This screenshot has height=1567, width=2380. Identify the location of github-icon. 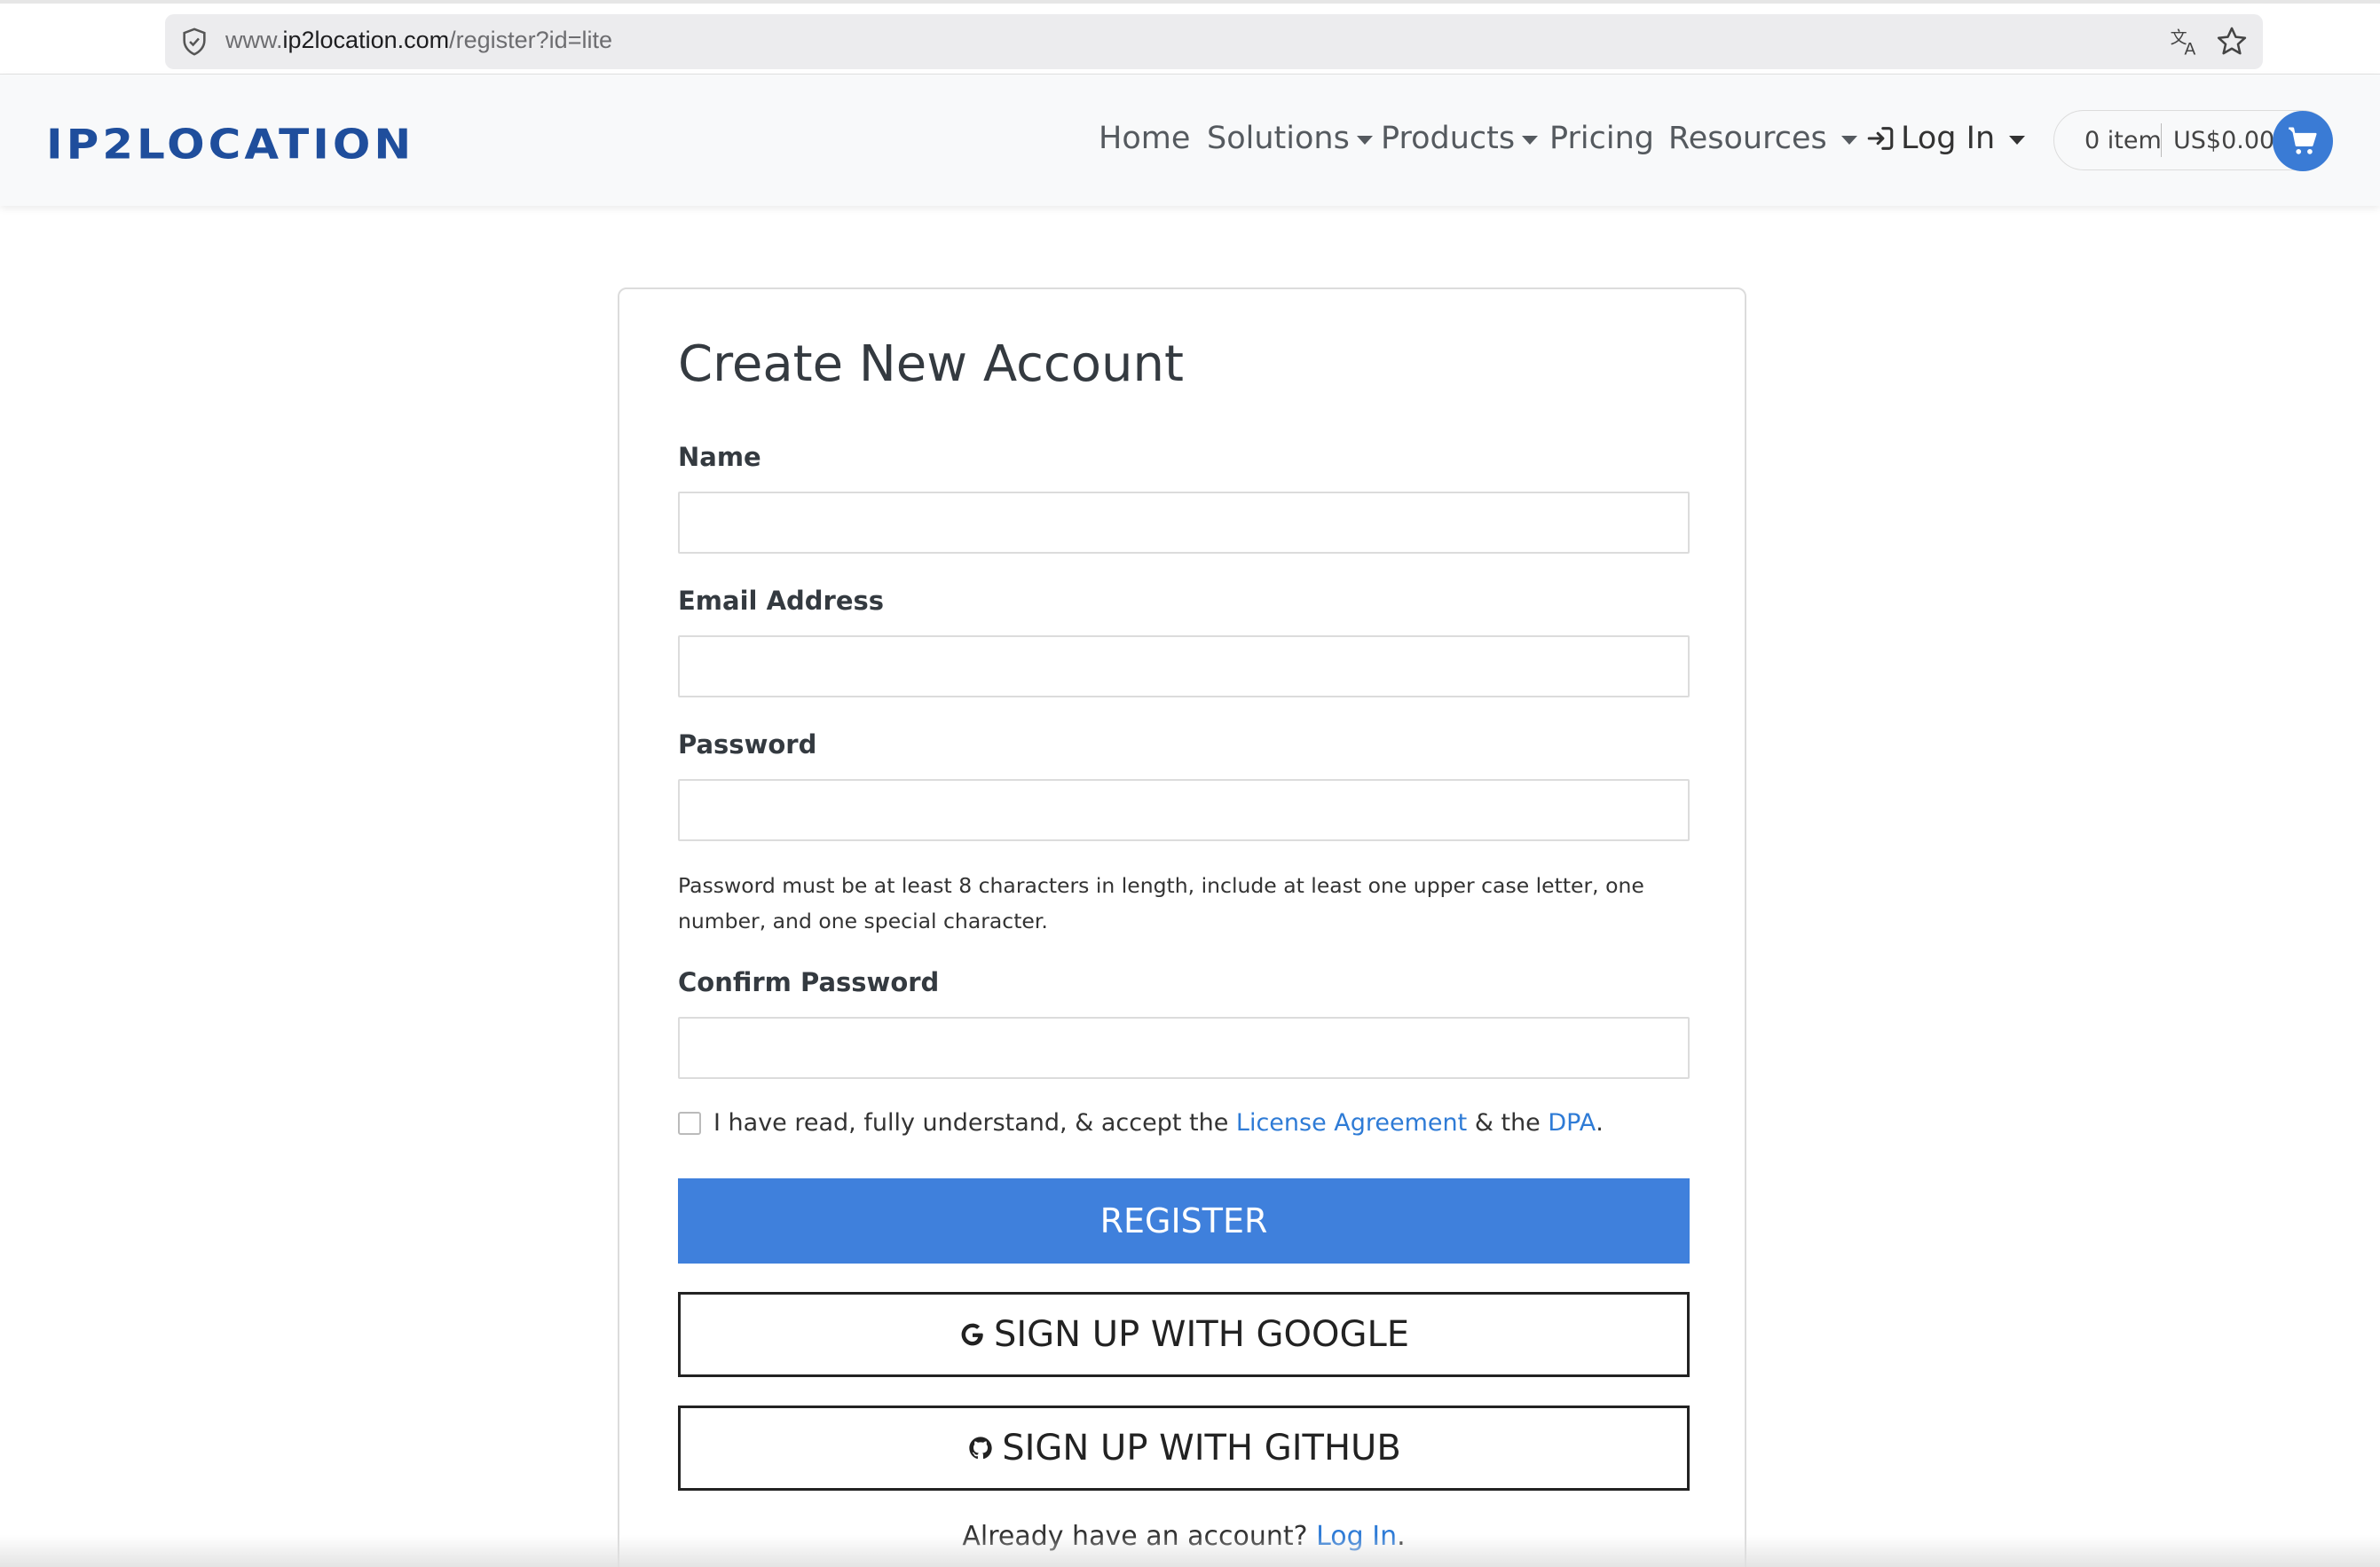
(980, 1449).